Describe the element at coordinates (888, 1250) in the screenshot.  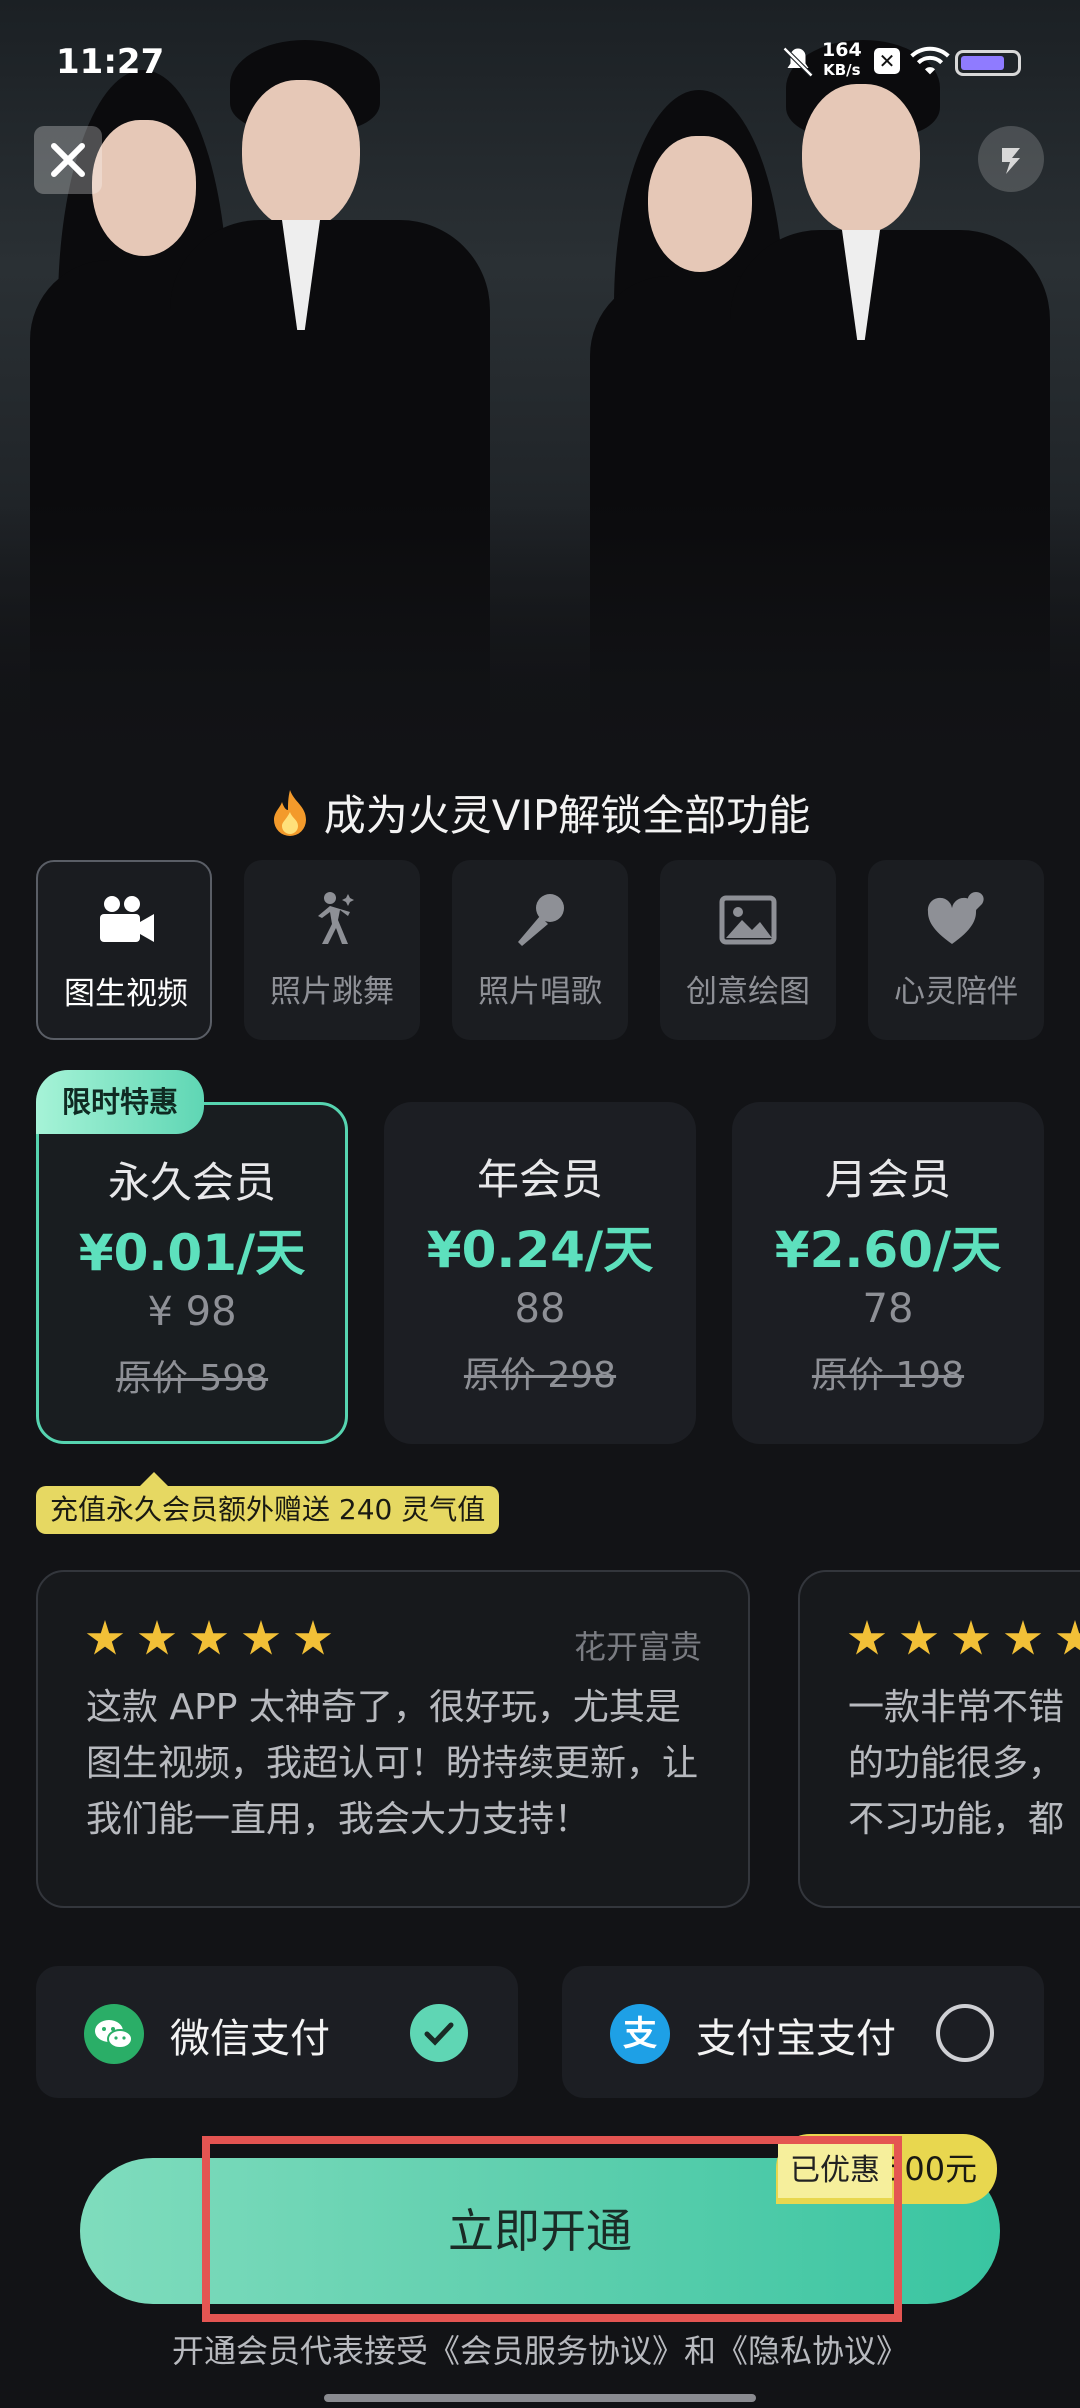
I see `plan-per-day-price: ¥2.60/天` at that location.